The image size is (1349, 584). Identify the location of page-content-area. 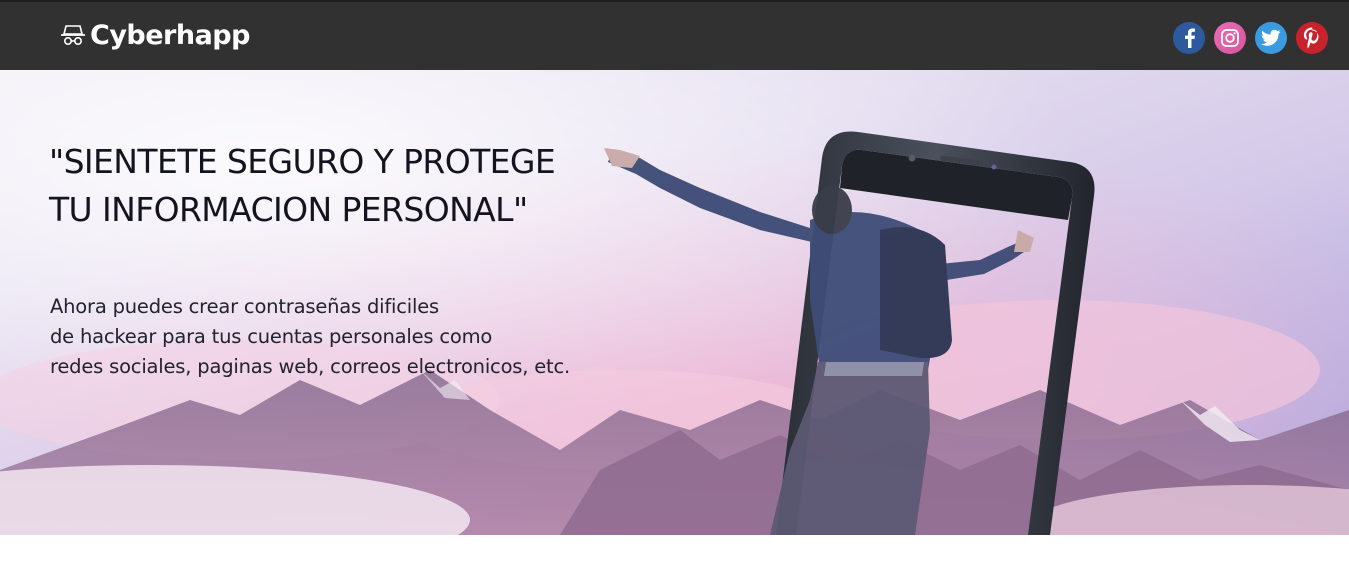
(674, 559).